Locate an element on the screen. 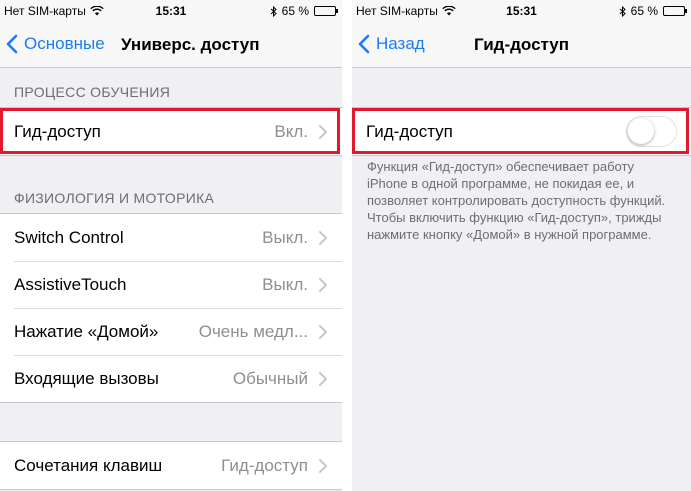  row-guided-access: Гид-доступ Вкл. is located at coordinates (171, 131).